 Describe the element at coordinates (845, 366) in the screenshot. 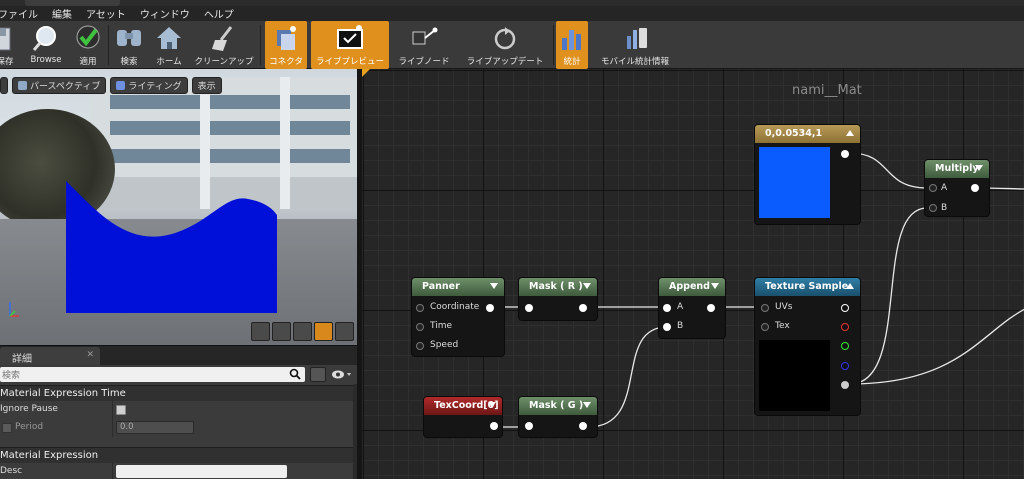

I see `texture-b-output-pin` at that location.